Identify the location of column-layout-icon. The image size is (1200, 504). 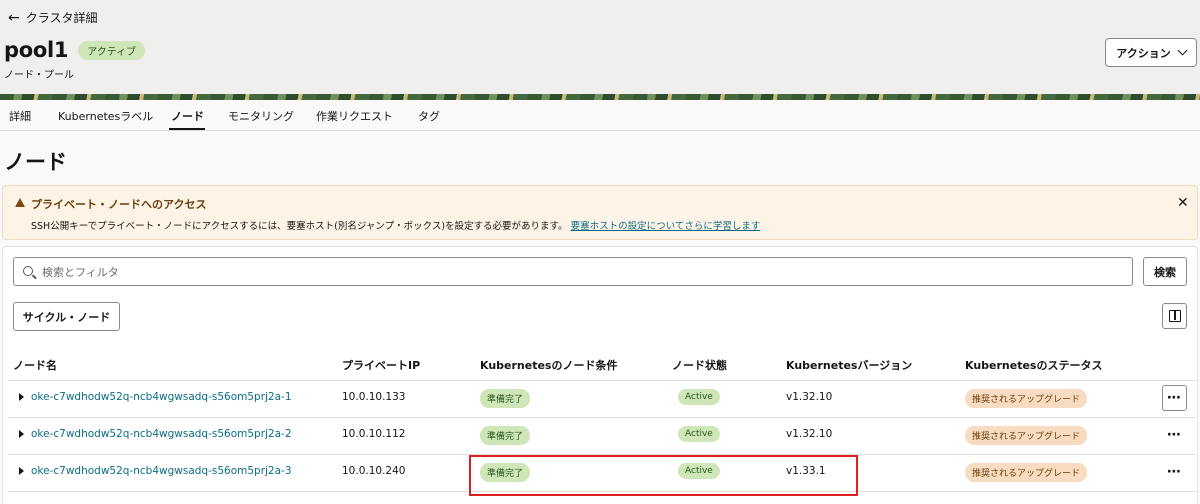
(1175, 316).